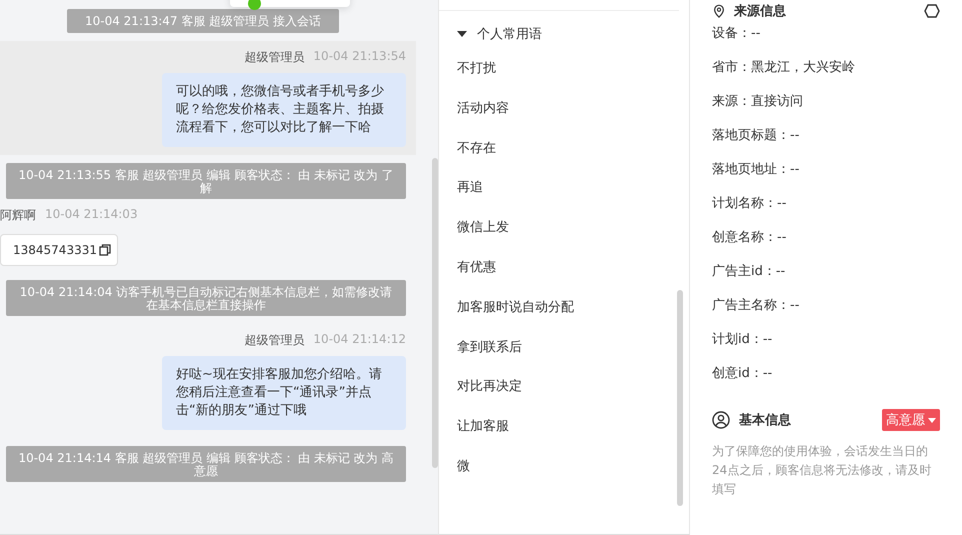 Image resolution: width=962 pixels, height=535 pixels. I want to click on system-message: 10-04 21:13:55 客服 超级管理员 编辑 顾客状态： 由 未标记 改为 了解, so click(206, 181).